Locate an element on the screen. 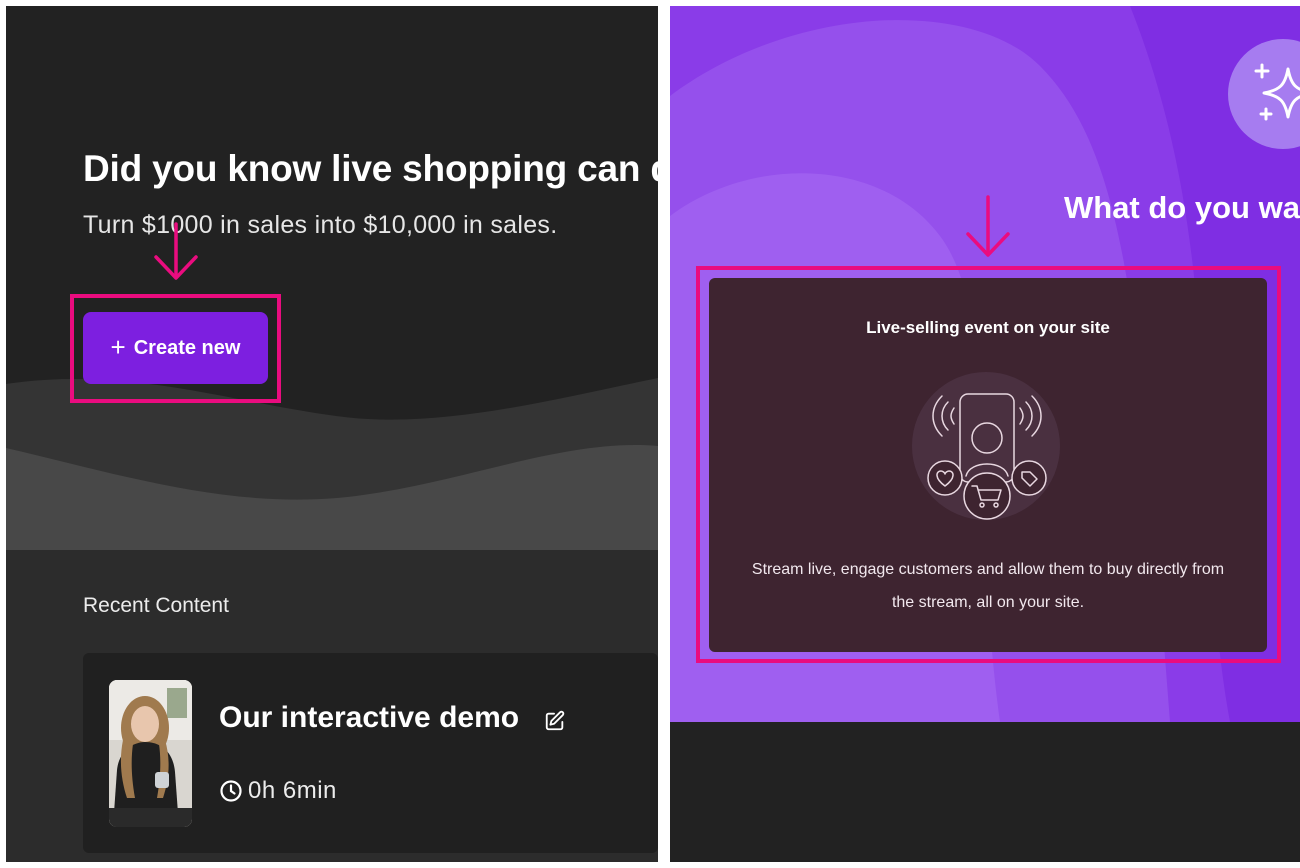 The width and height of the screenshot is (1300, 868). create-new-button: + Create new is located at coordinates (175, 348).